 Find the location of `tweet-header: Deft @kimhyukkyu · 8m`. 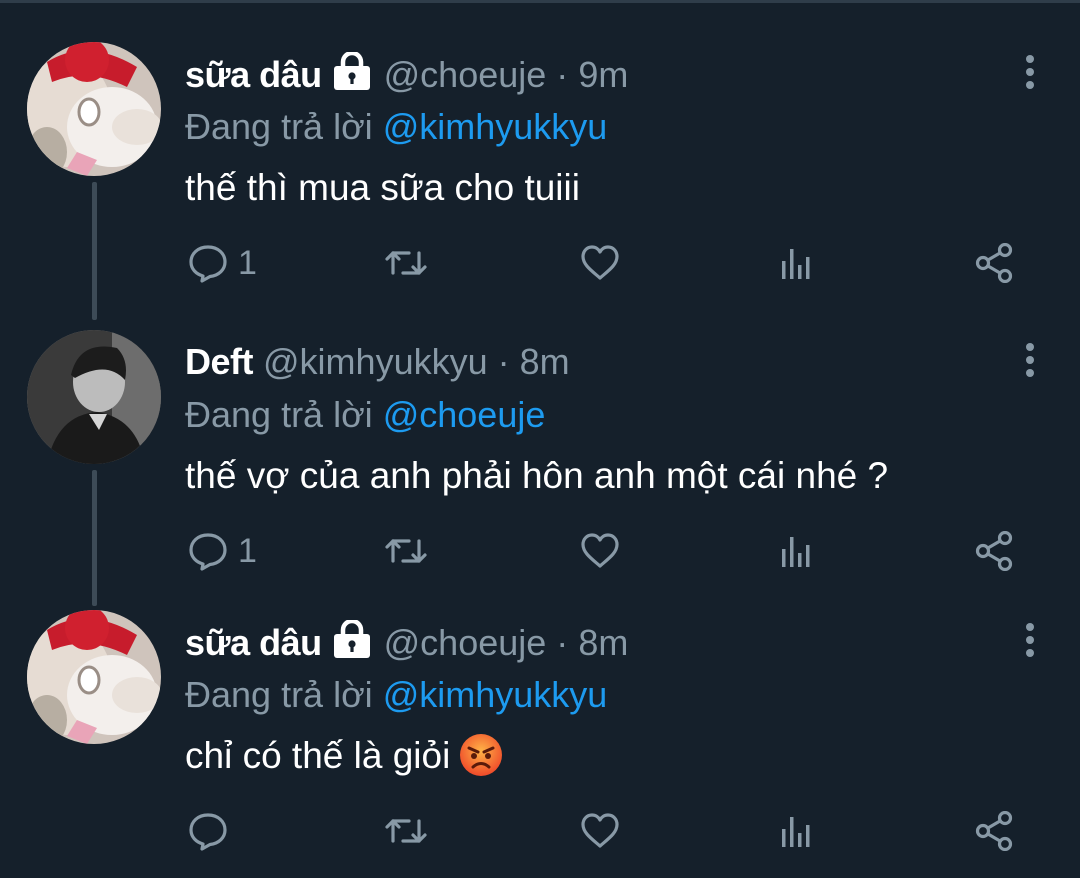

tweet-header: Deft @kimhyukkyu · 8m is located at coordinates (377, 362).